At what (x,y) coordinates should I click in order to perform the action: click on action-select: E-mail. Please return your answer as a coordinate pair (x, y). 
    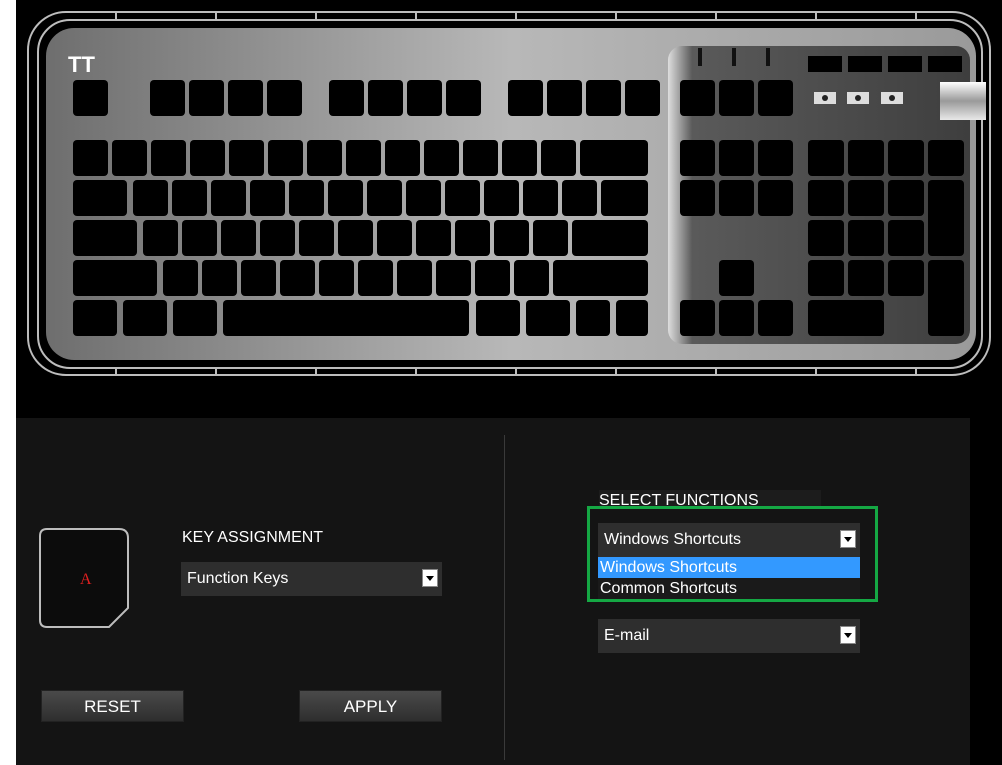
    Looking at the image, I should click on (729, 636).